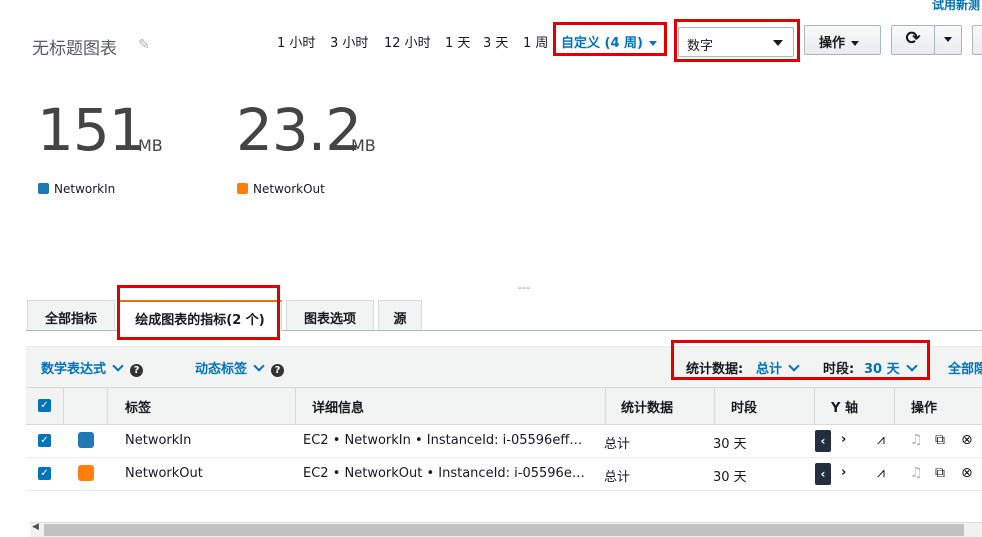  Describe the element at coordinates (299, 130) in the screenshot. I see `metric-value-networkout: 23.2` at that location.